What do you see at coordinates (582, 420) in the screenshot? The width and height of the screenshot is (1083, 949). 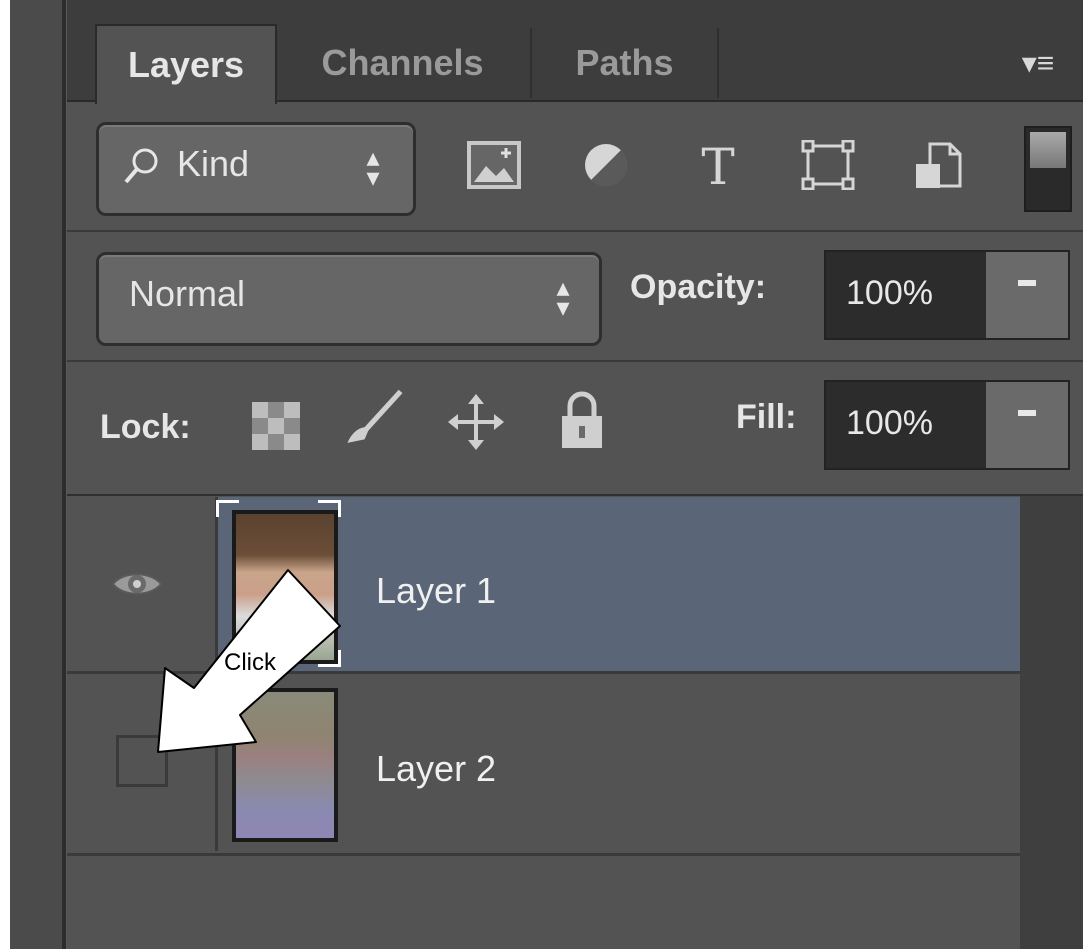 I see `lock-all-icon` at bounding box center [582, 420].